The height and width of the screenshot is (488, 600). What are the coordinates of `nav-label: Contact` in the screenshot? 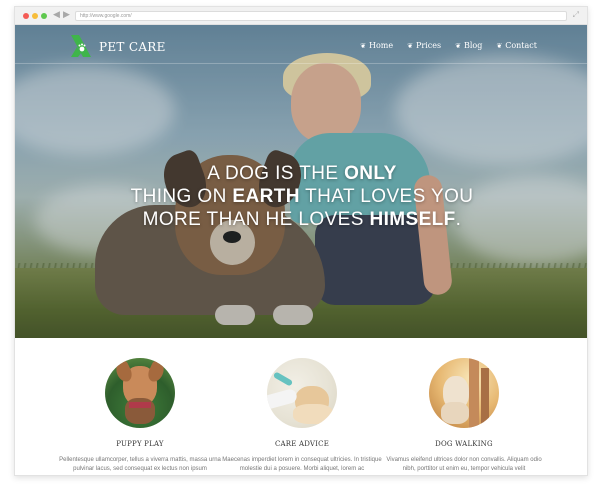 It's located at (521, 45).